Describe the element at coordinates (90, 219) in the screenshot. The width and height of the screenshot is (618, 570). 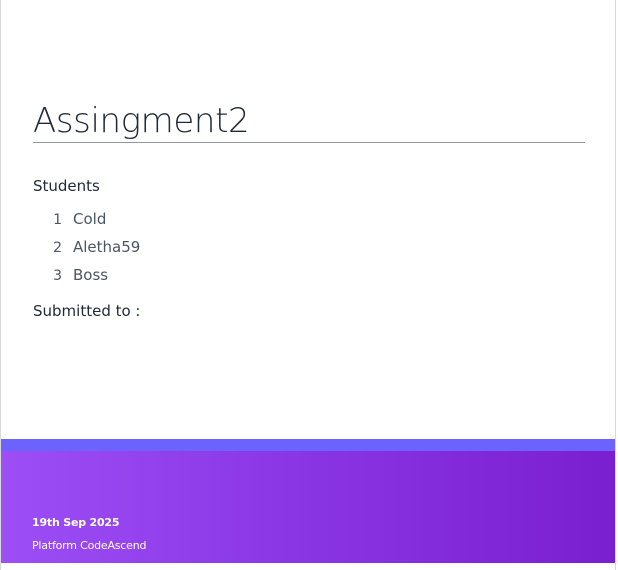
I see `student-name: Cold` at that location.